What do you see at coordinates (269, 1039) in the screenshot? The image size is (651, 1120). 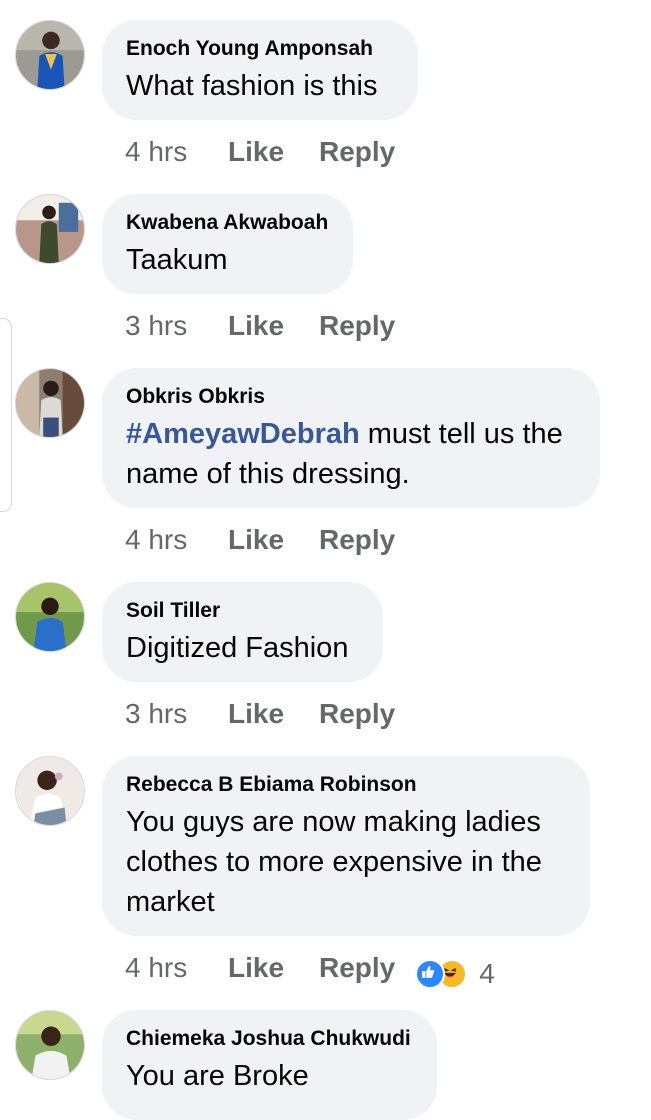 I see `comment-author: Chiemeka Joshua Chukwudi` at bounding box center [269, 1039].